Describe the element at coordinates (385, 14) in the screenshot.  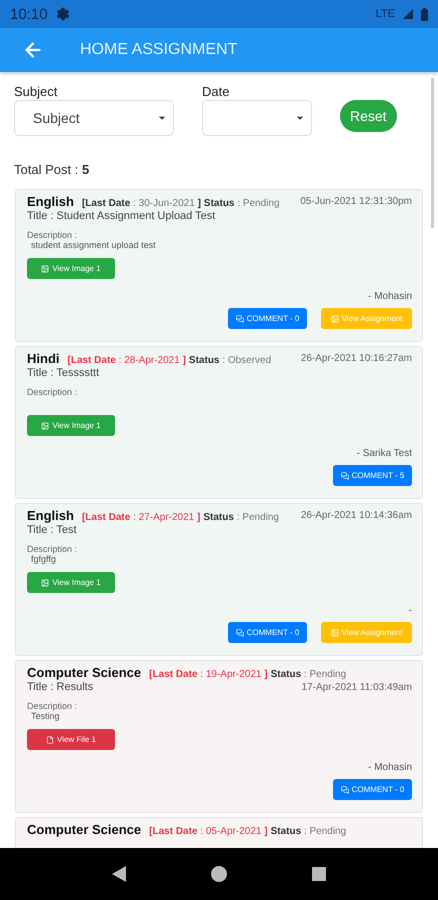
I see `network-type: LTE` at that location.